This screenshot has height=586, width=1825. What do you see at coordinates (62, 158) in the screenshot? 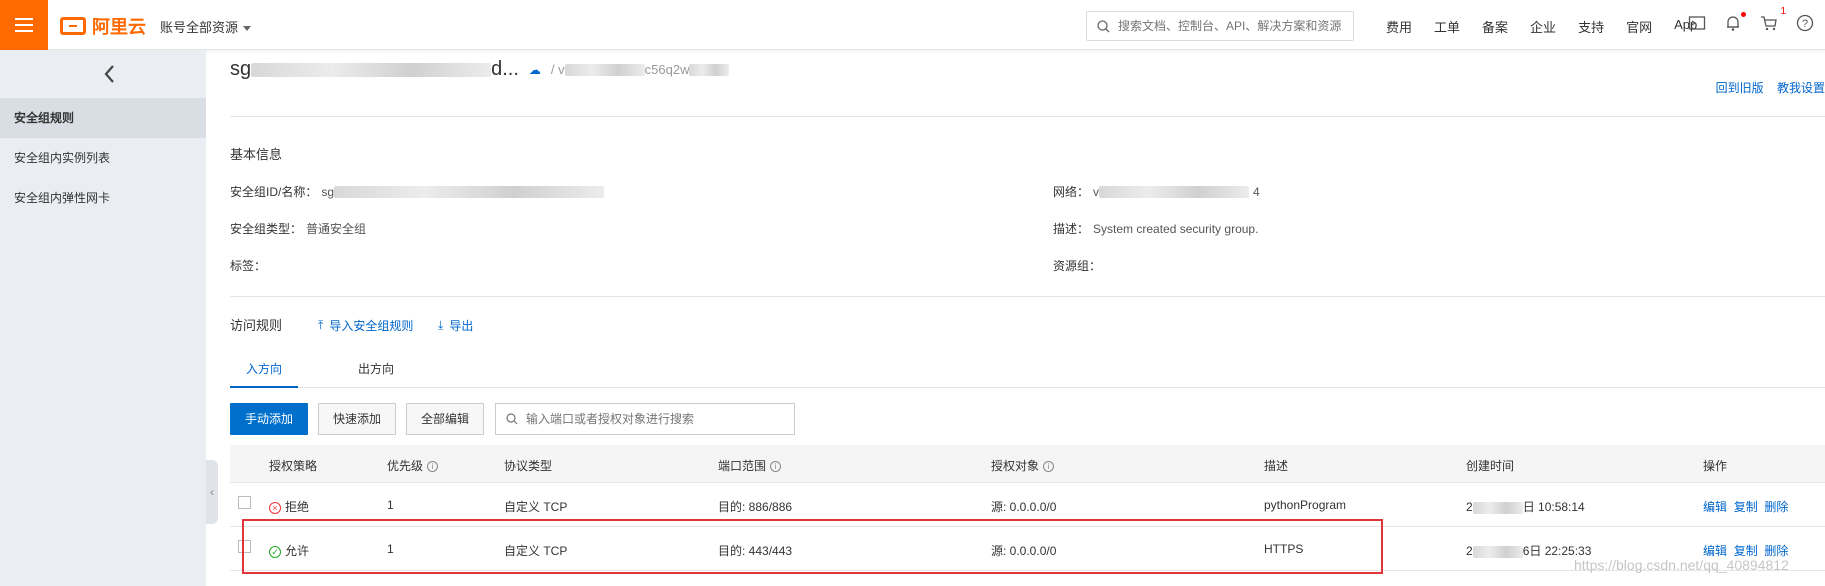
I see `sidebar-item-label: 安全组内实例列表` at bounding box center [62, 158].